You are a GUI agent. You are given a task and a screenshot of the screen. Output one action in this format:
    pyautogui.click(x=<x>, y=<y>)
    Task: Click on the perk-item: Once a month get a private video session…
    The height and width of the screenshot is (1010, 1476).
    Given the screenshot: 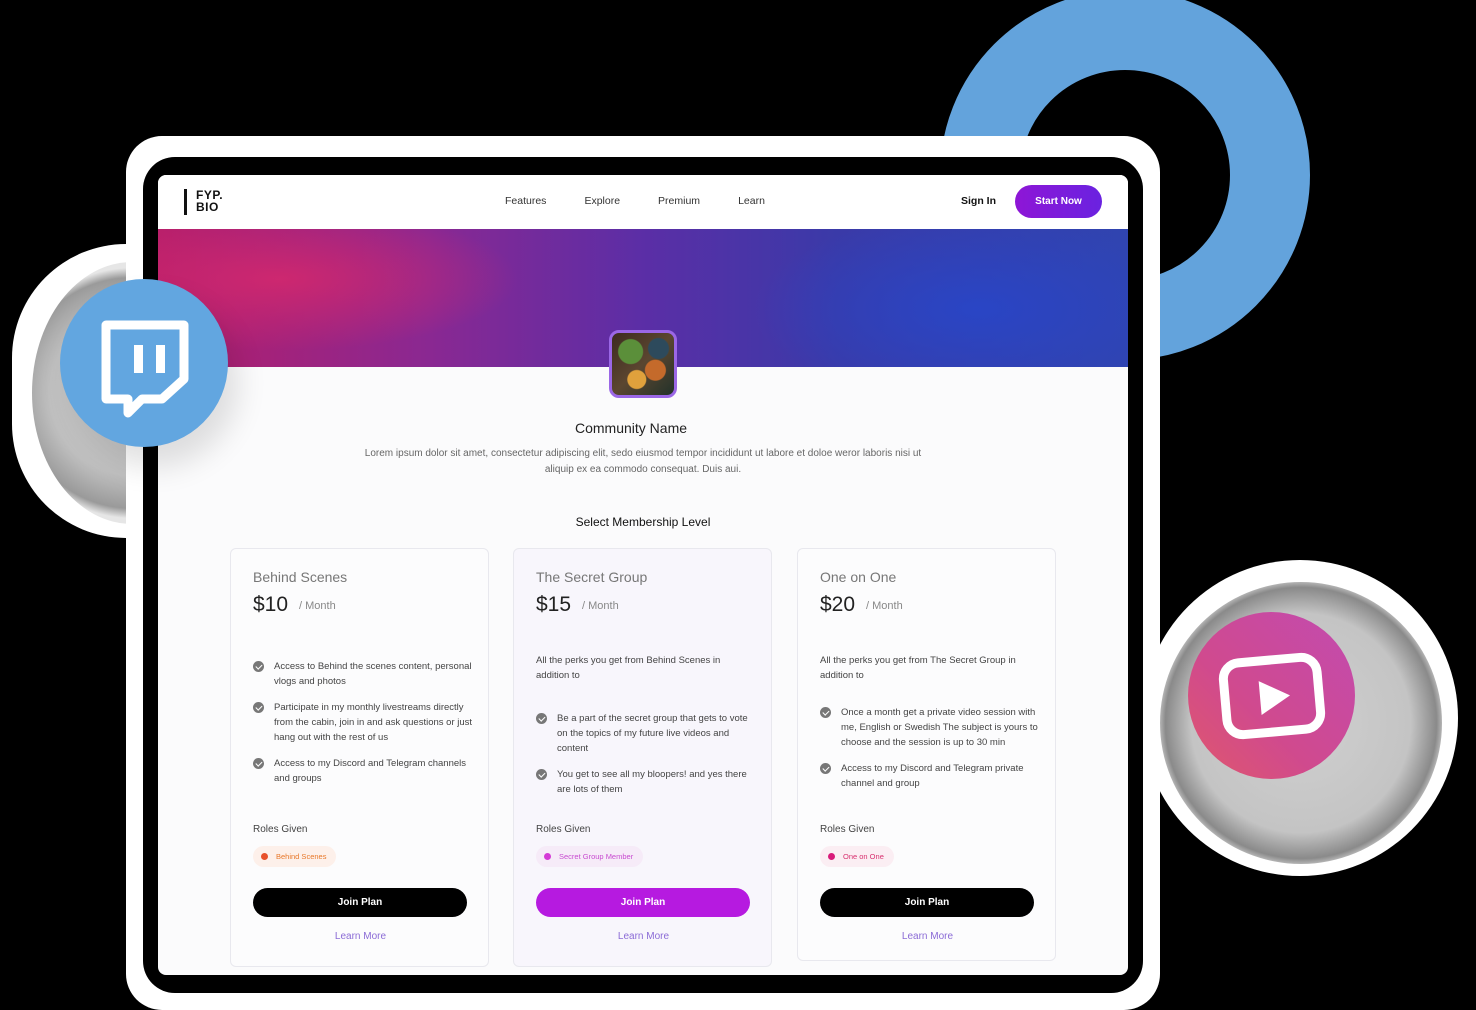 What is the action you would take?
    pyautogui.click(x=930, y=727)
    